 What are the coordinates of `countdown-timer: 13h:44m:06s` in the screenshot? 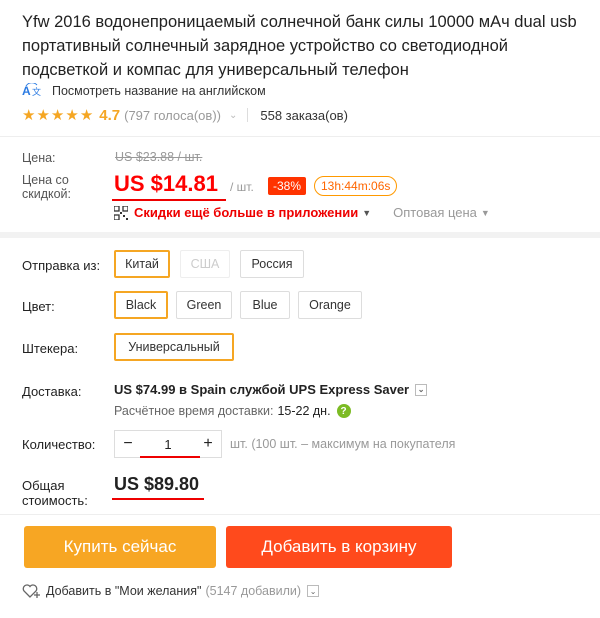 It's located at (356, 186).